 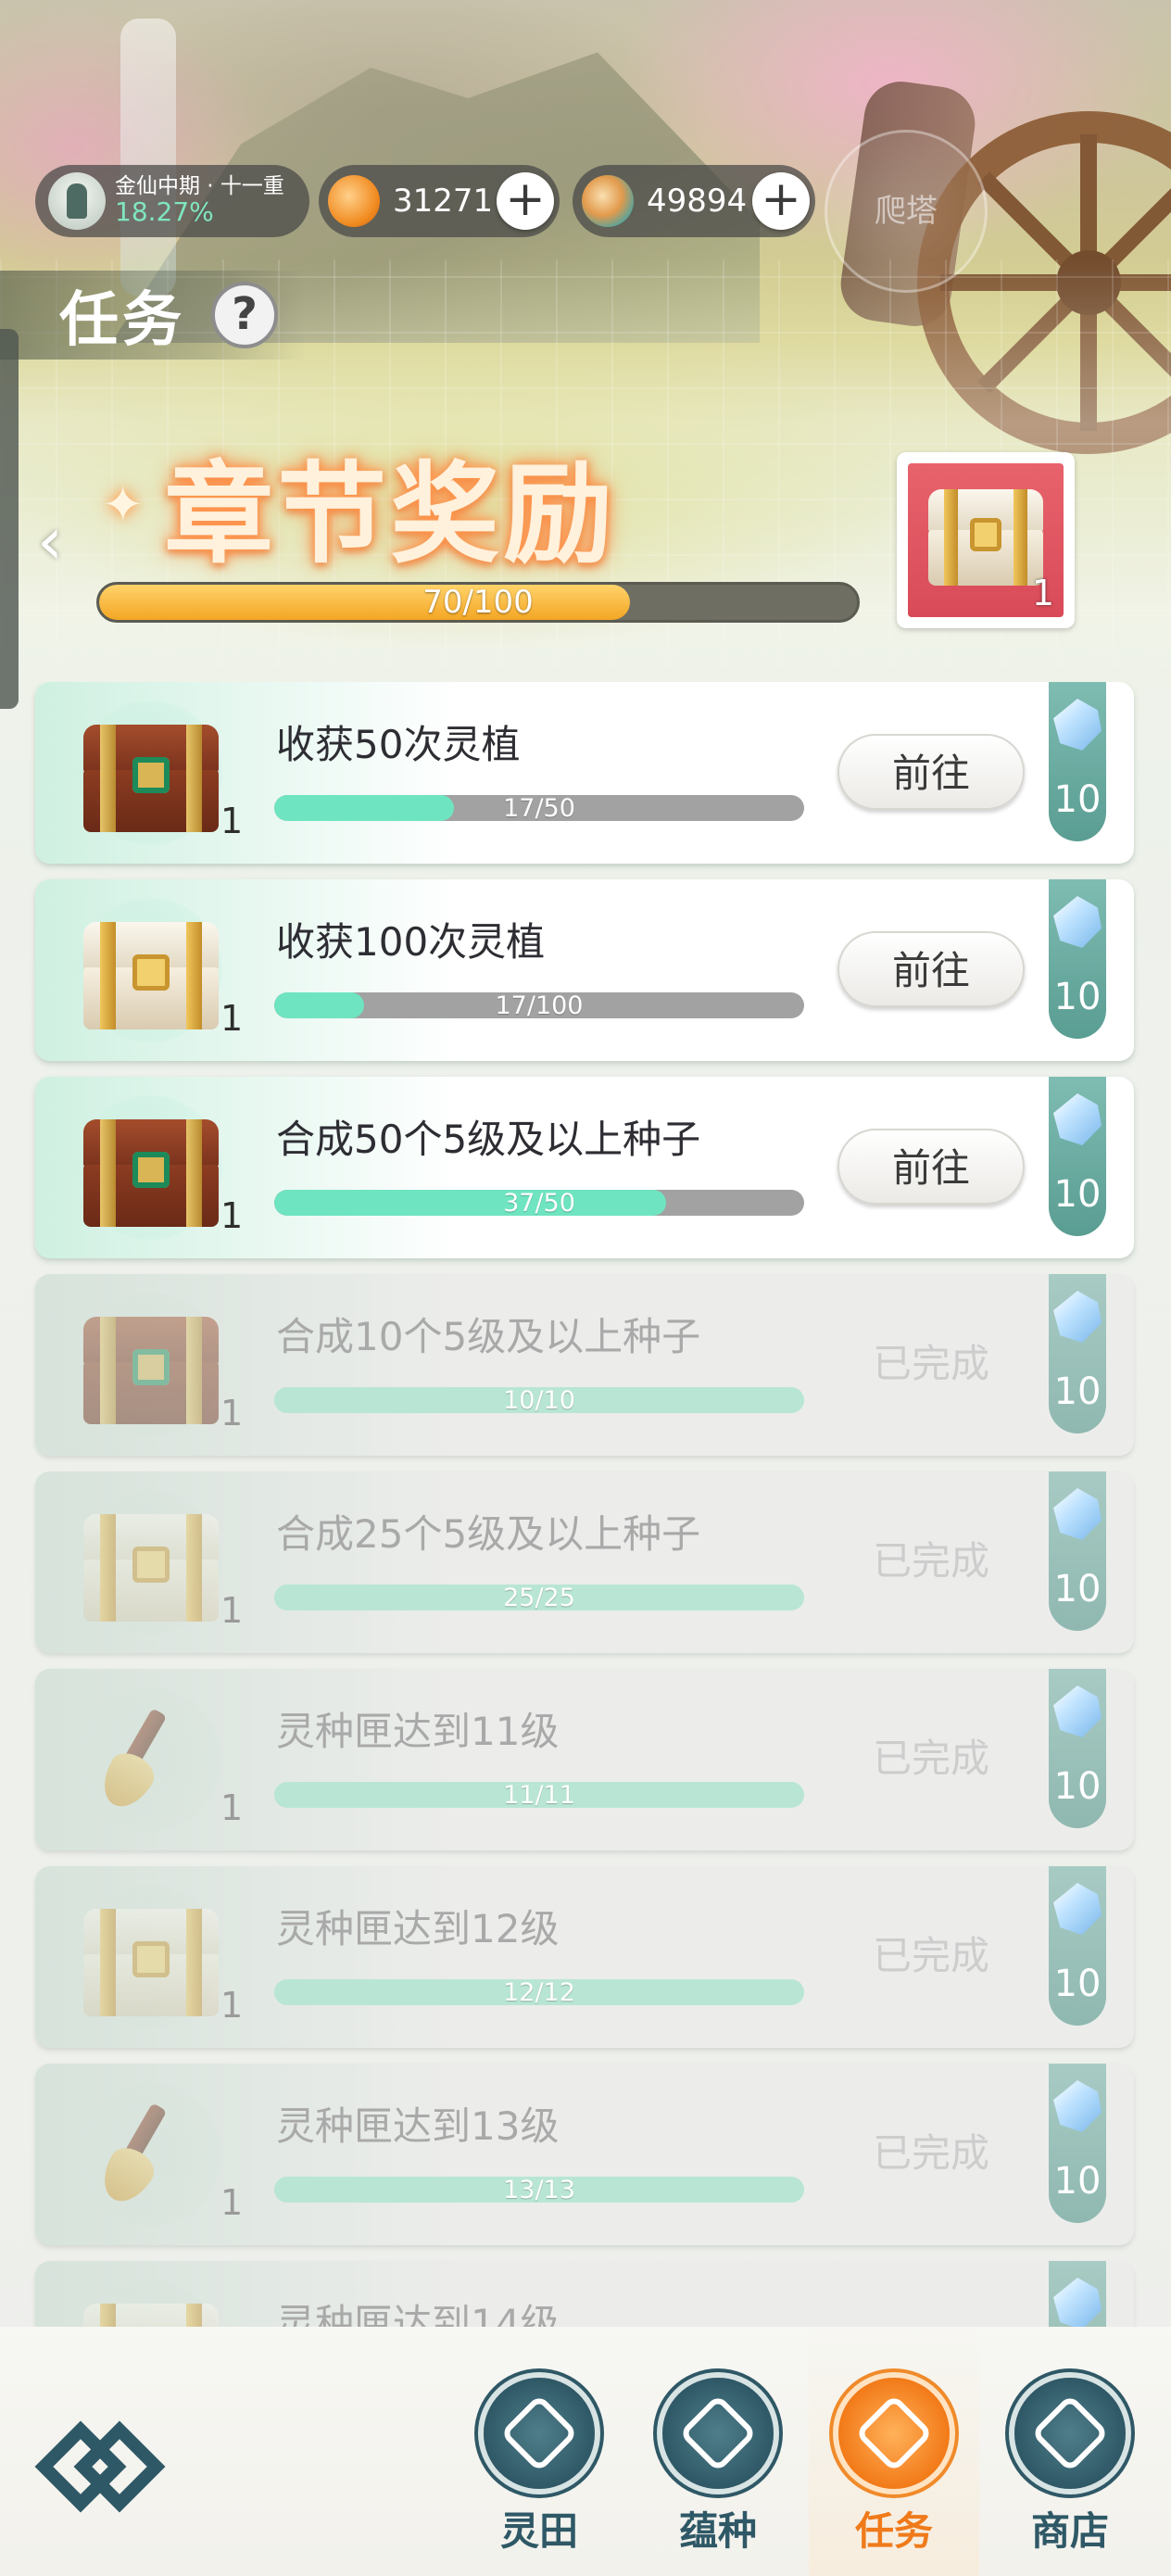 What do you see at coordinates (608, 201) in the screenshot?
I see `jade-spirit-icon` at bounding box center [608, 201].